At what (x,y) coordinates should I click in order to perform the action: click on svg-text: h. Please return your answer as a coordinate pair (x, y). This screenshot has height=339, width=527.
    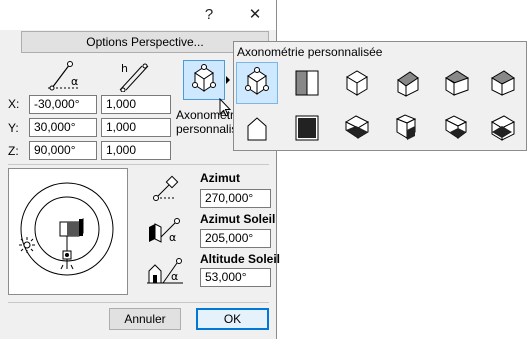
    Looking at the image, I should click on (124, 68).